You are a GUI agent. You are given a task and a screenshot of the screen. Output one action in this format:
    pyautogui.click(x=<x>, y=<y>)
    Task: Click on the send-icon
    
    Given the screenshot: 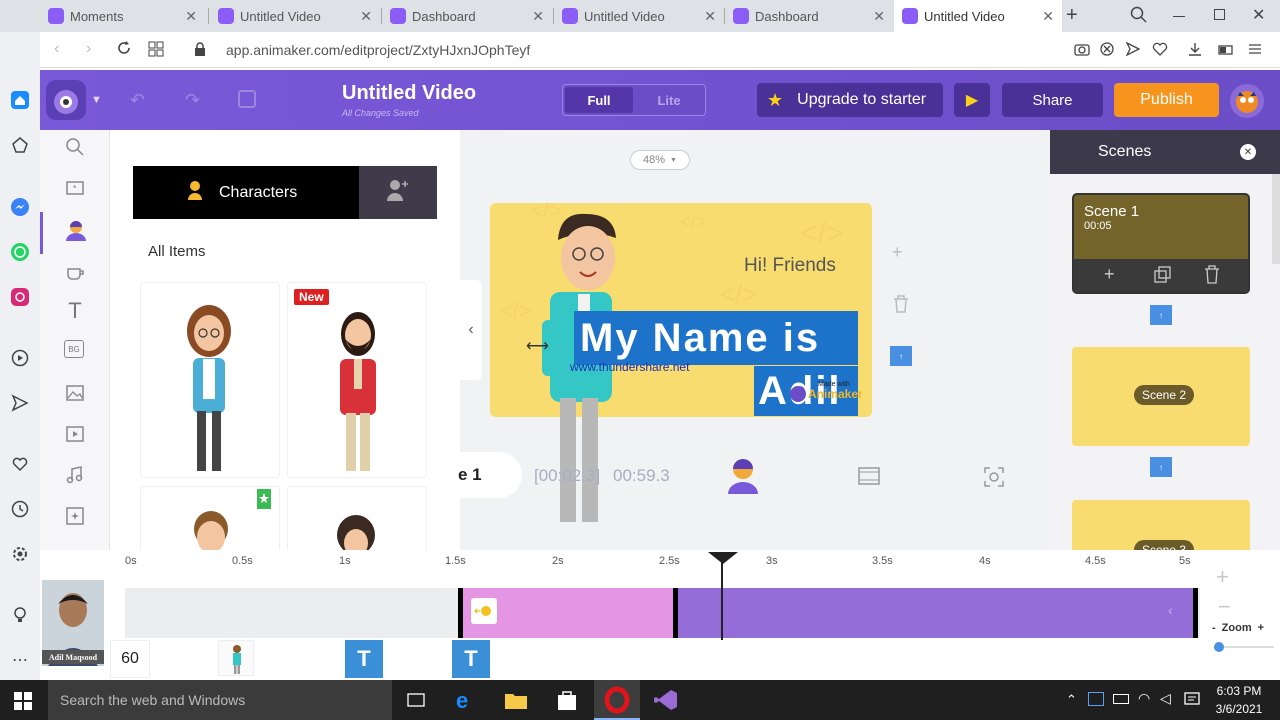 What is the action you would take?
    pyautogui.click(x=20, y=403)
    